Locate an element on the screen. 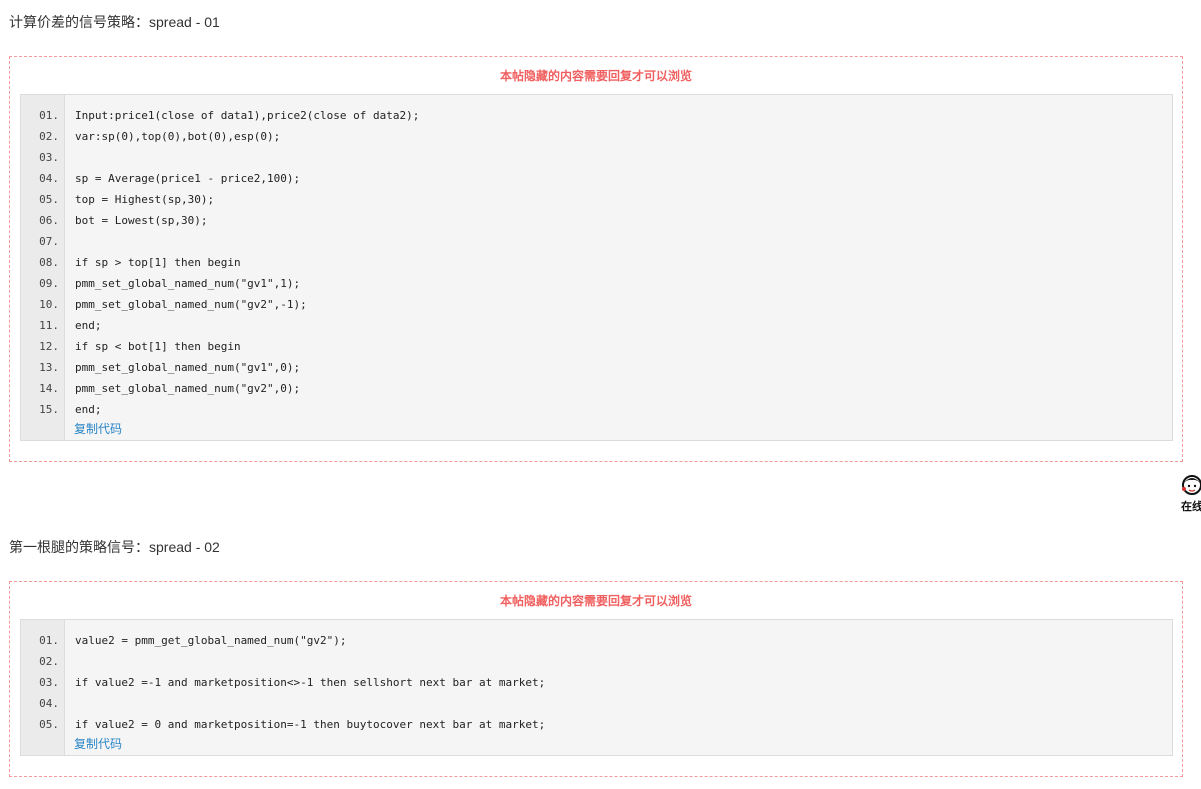 The width and height of the screenshot is (1201, 789). code-text: sp = Average(price1 - price2,100); is located at coordinates (188, 178).